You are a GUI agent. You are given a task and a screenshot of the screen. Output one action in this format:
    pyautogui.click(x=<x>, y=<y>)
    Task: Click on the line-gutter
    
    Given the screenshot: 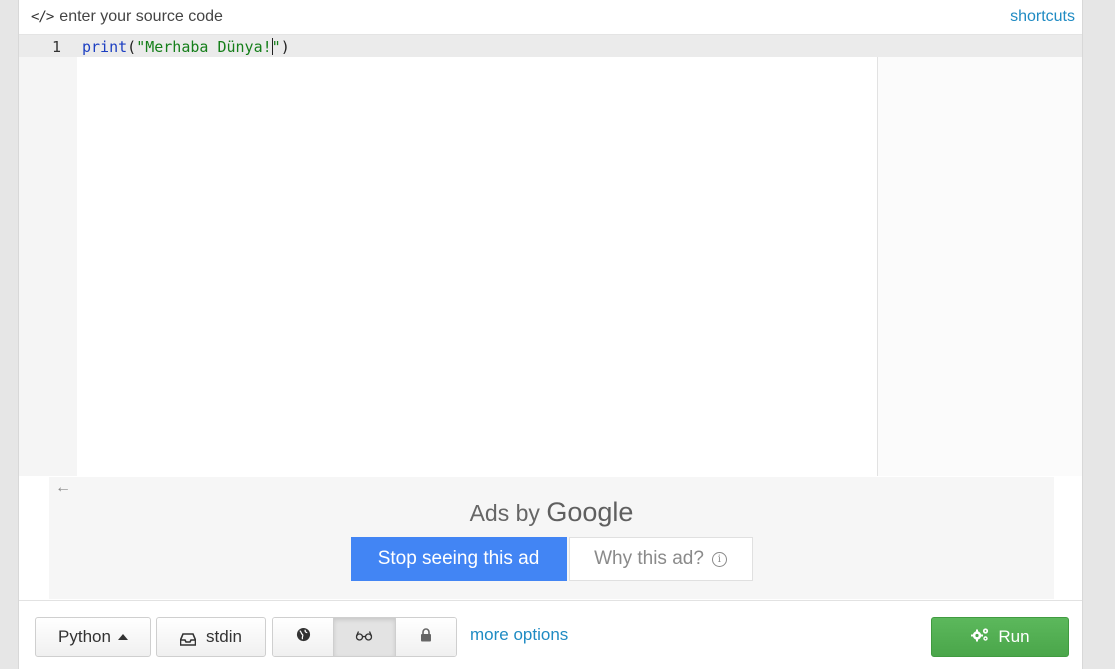 What is the action you would take?
    pyautogui.click(x=48, y=255)
    